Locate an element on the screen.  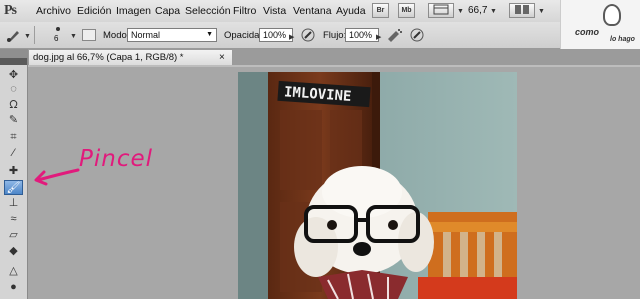
menu-vista: Vista is located at coordinates (274, 11).